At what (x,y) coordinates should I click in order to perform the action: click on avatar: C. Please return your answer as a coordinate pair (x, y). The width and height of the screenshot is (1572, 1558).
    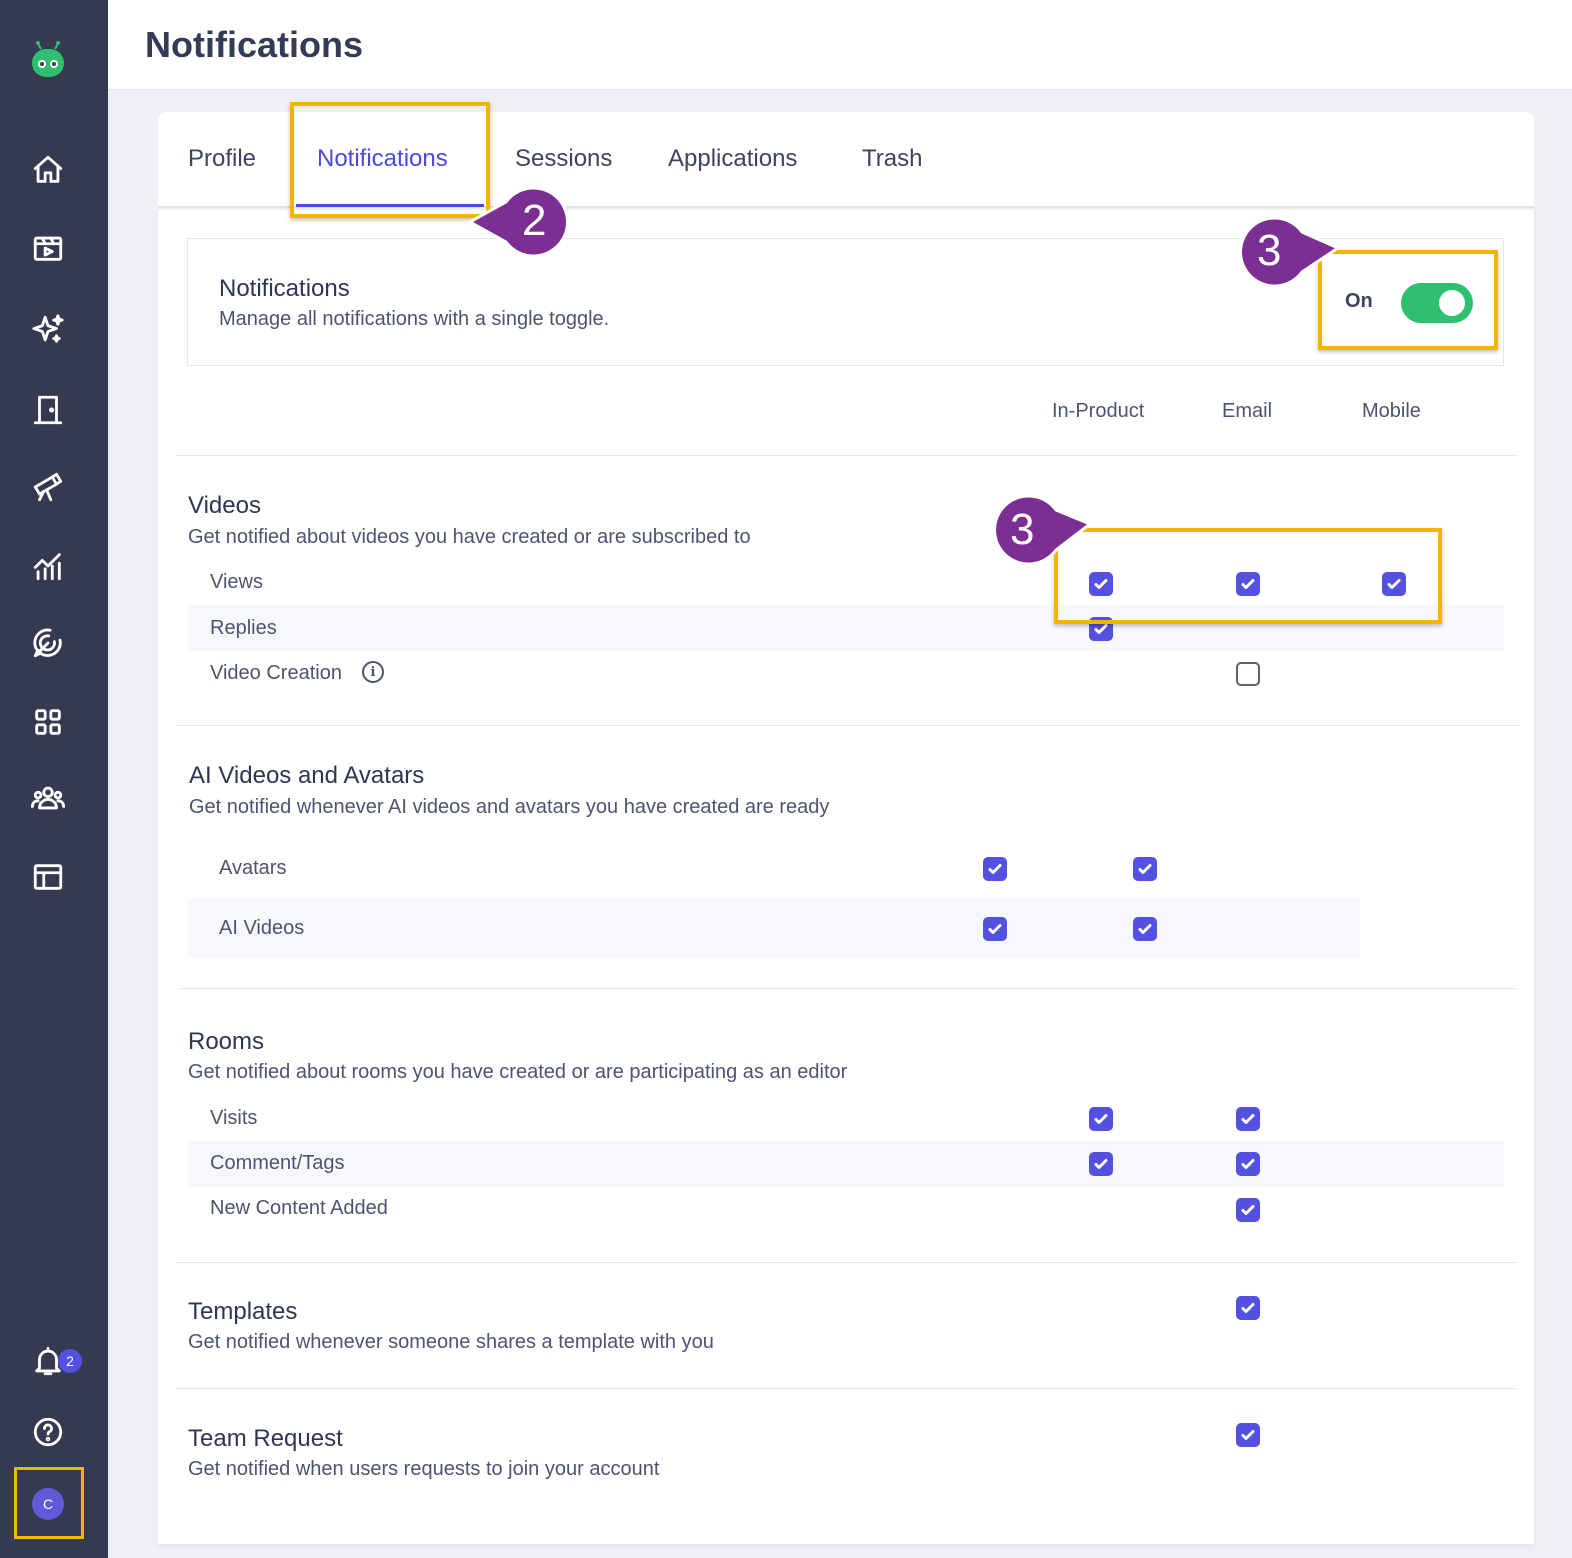
    Looking at the image, I should click on (48, 1504).